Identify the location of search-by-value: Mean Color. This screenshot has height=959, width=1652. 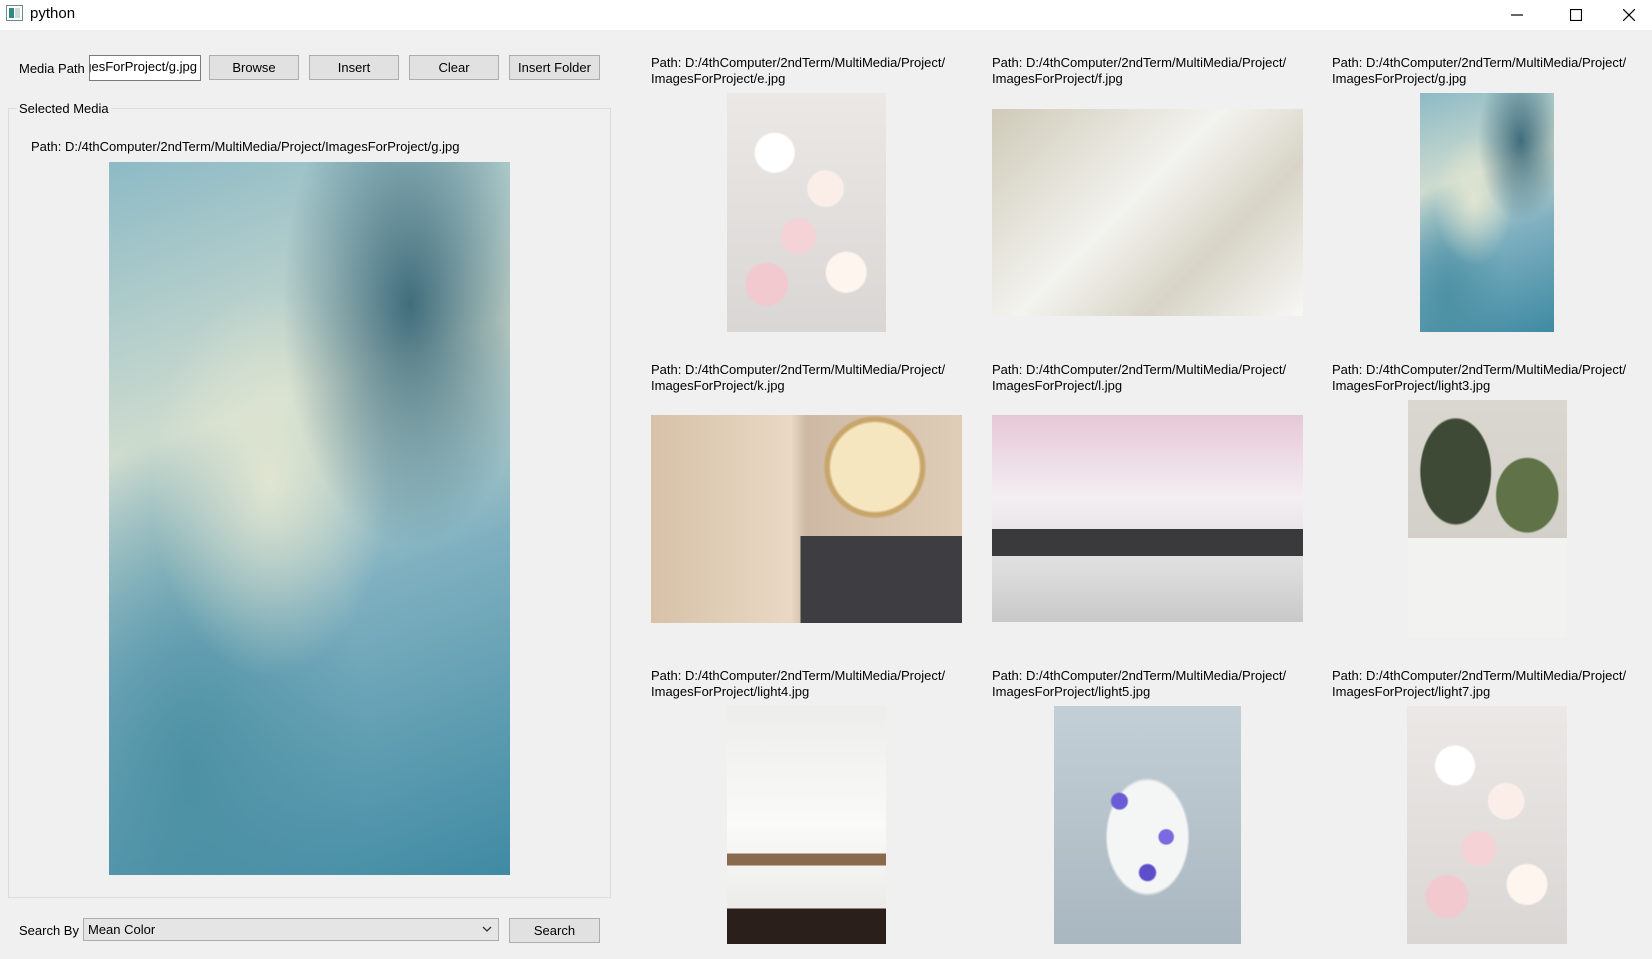
(122, 929).